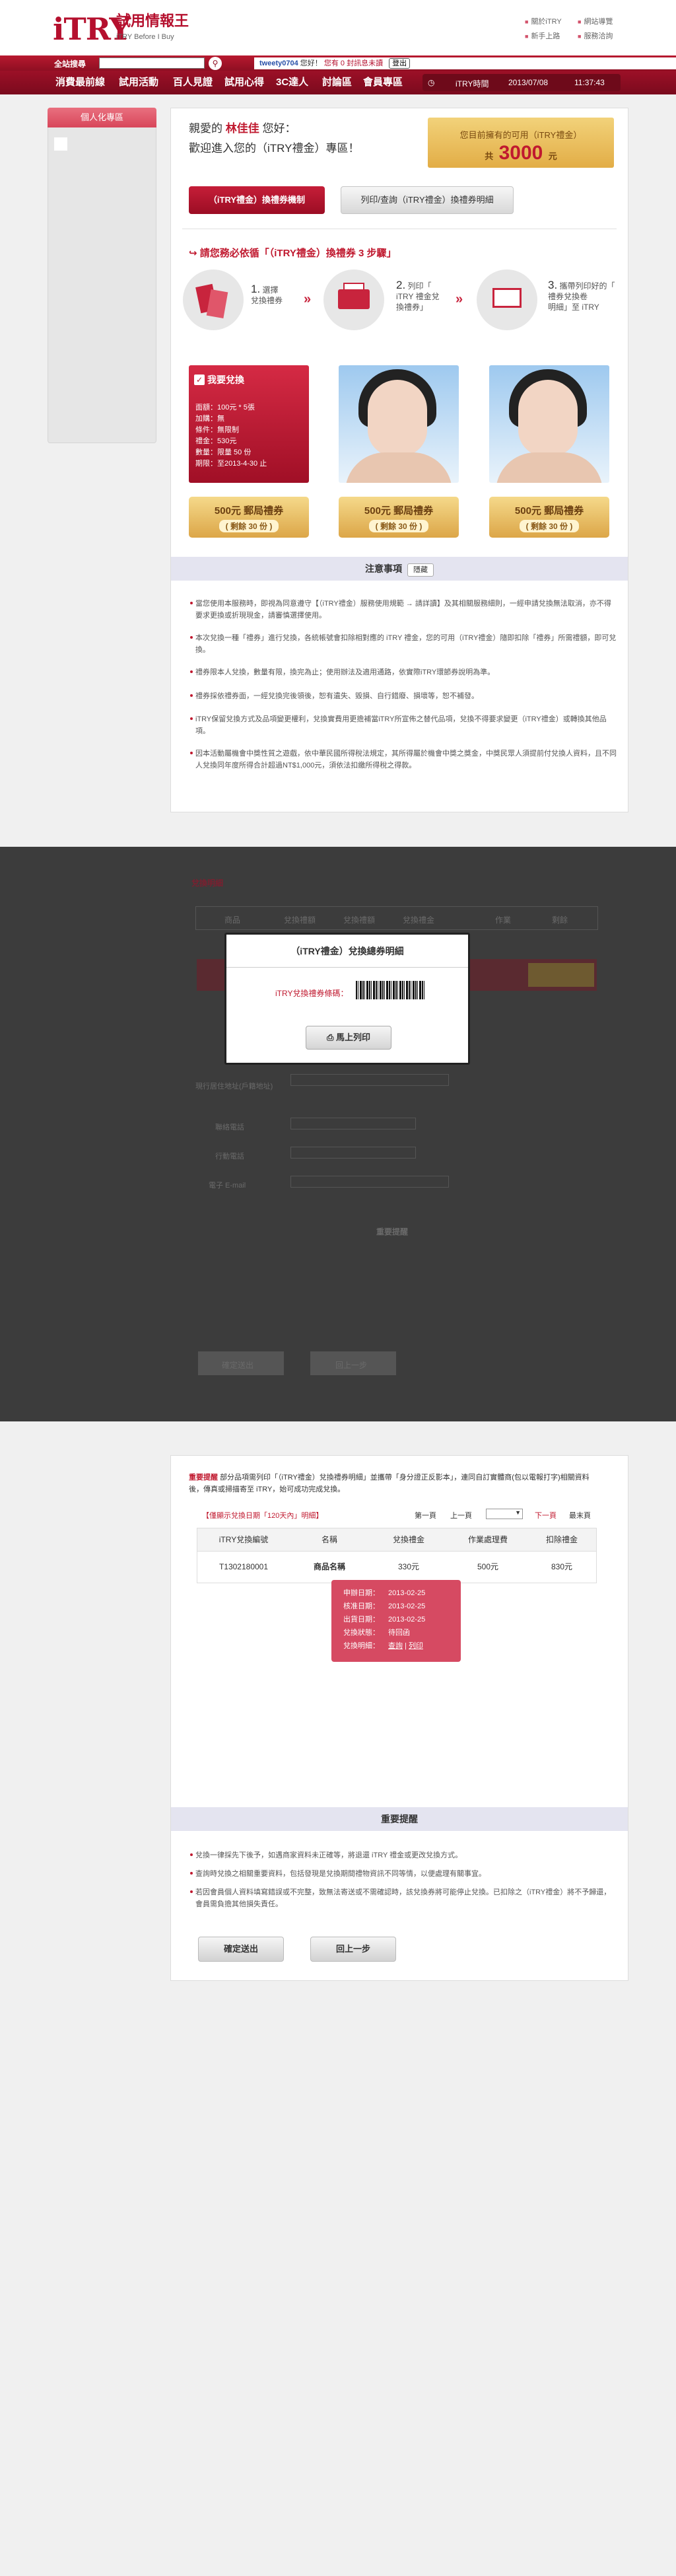 The width and height of the screenshot is (676, 2576). What do you see at coordinates (595, 35) in the screenshot?
I see `contact-link: ■ 服務洽詢` at bounding box center [595, 35].